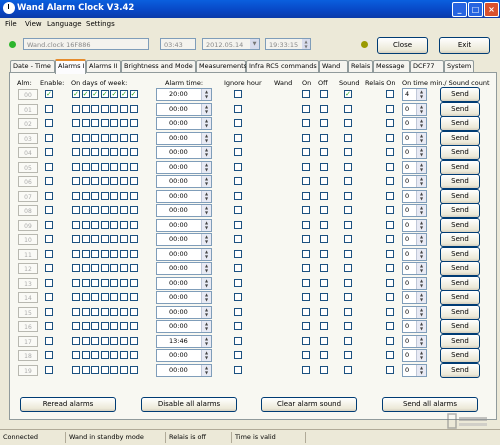 The image size is (500, 445). Describe the element at coordinates (64, 24) in the screenshot. I see `menu-language: Language` at that location.